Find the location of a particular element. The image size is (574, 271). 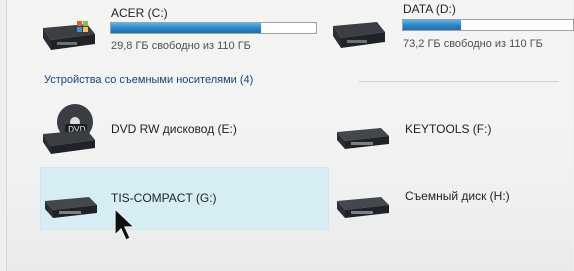

drive-label: KEYTOOLS (F:) is located at coordinates (448, 129).